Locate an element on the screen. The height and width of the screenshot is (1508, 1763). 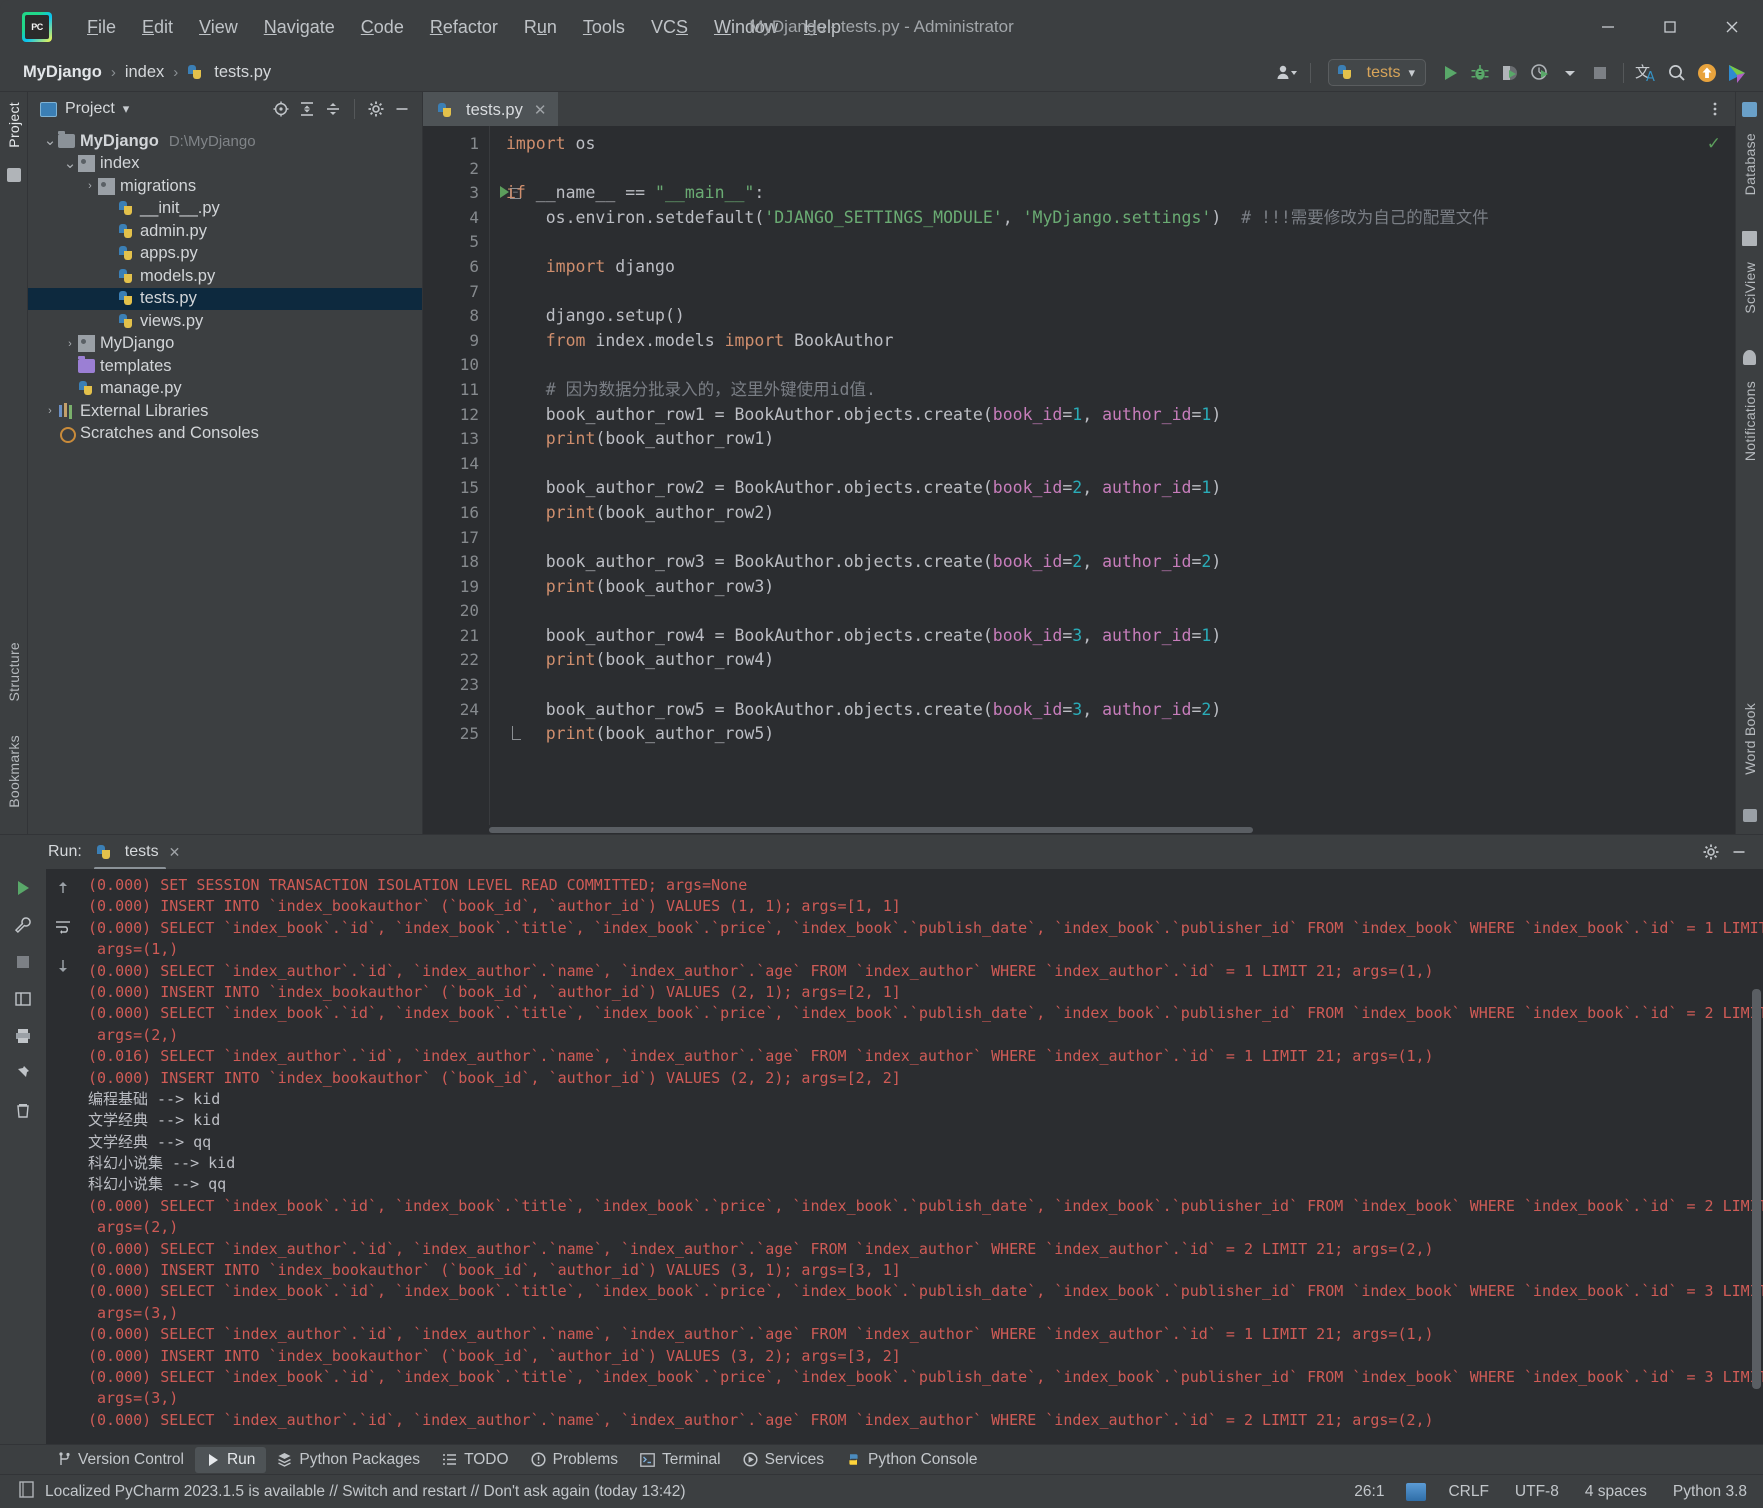
file-encoding: UTF-8 is located at coordinates (1537, 1492).